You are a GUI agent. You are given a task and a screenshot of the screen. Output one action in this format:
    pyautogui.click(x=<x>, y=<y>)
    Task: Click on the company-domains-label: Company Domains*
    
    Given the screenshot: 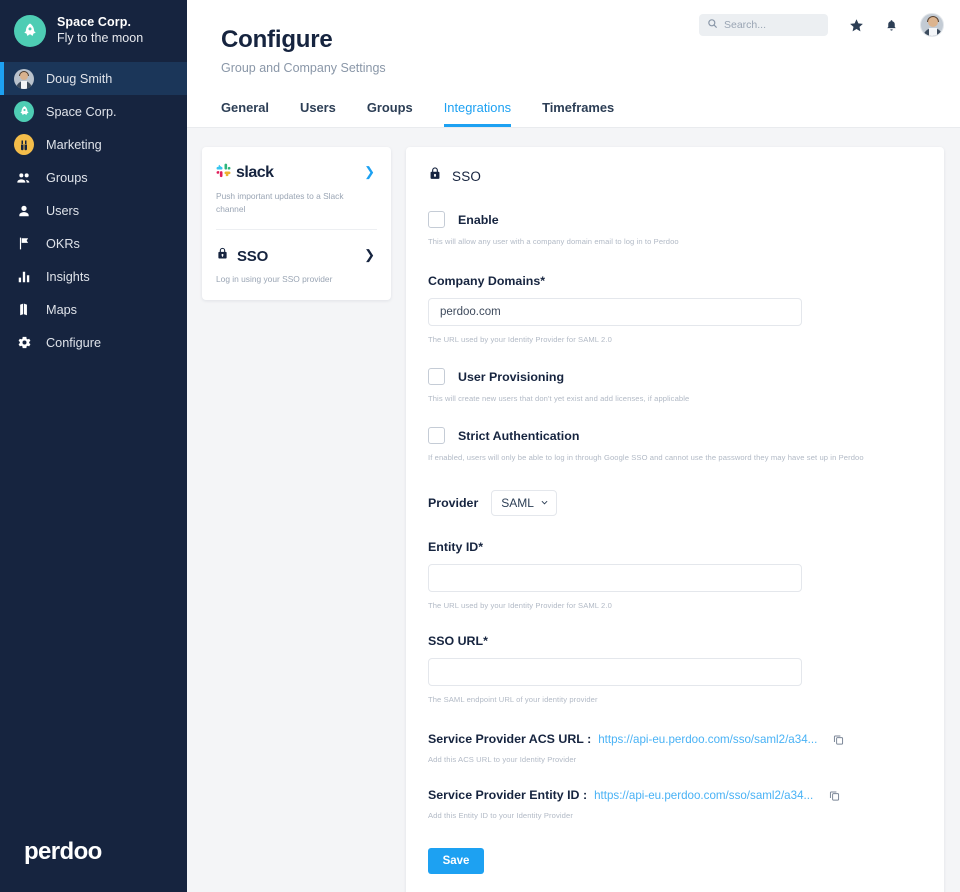 What is the action you would take?
    pyautogui.click(x=487, y=281)
    